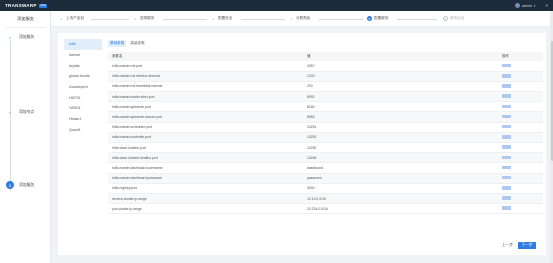  Describe the element at coordinates (400, 97) in the screenshot. I see `param-value: 8992` at that location.